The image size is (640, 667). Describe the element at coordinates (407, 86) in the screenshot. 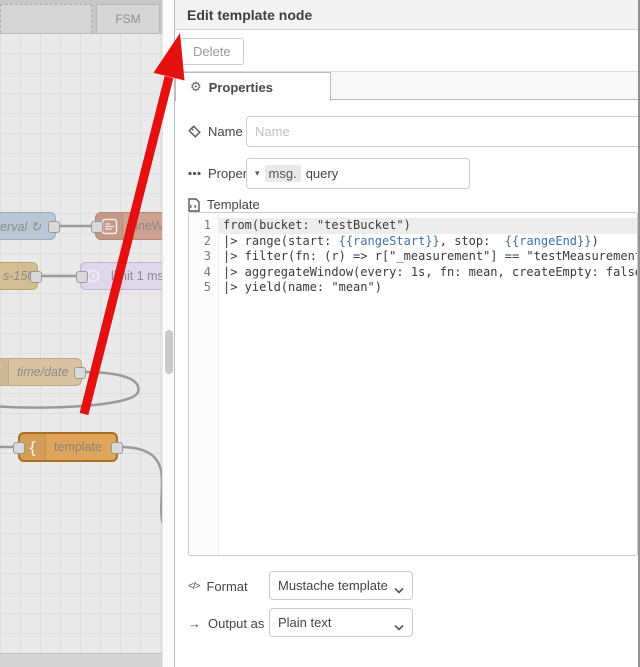

I see `dialog-tabbar: ⚙ Properties` at that location.